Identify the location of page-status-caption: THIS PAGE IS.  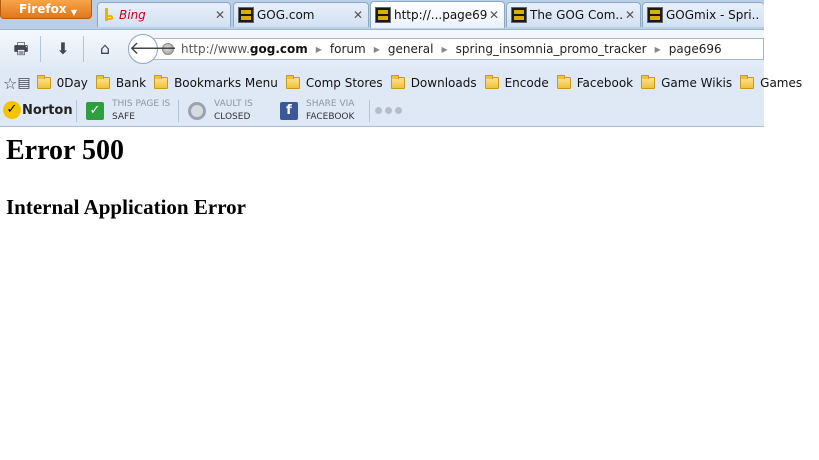
(141, 104).